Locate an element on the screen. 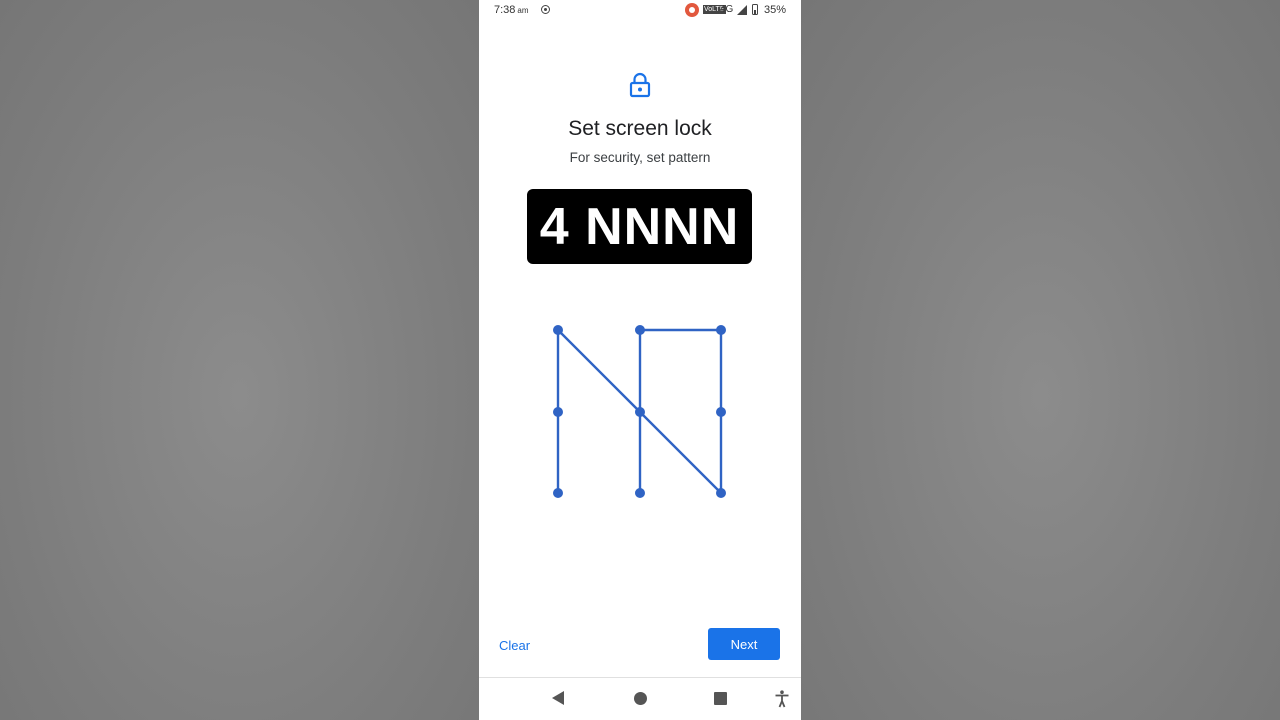 The image size is (1280, 720). overlay-banner: 4 NNNN is located at coordinates (639, 226).